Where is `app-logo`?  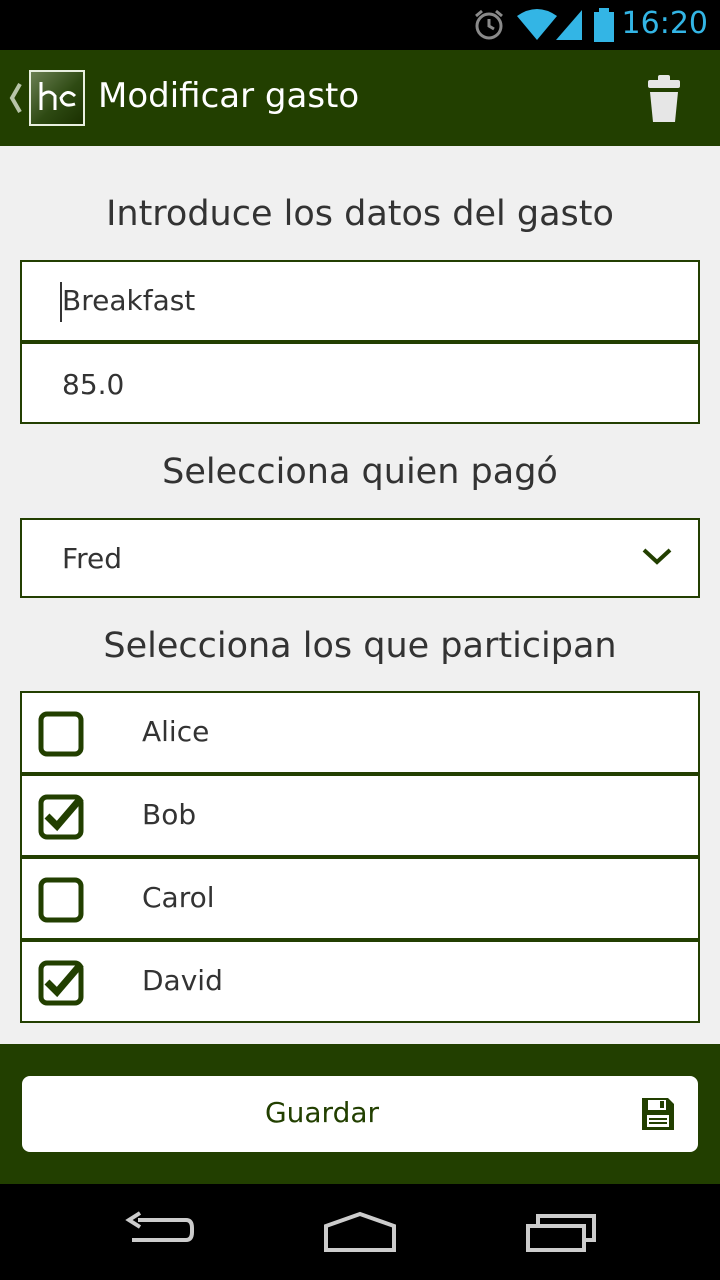
app-logo is located at coordinates (57, 98).